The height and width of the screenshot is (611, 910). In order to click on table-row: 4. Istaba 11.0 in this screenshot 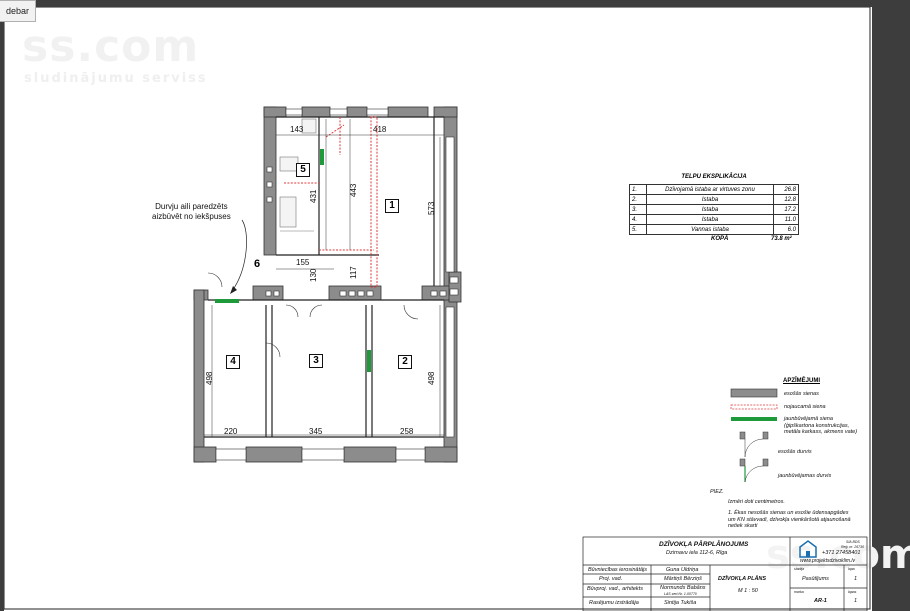, I will do `click(714, 219)`.